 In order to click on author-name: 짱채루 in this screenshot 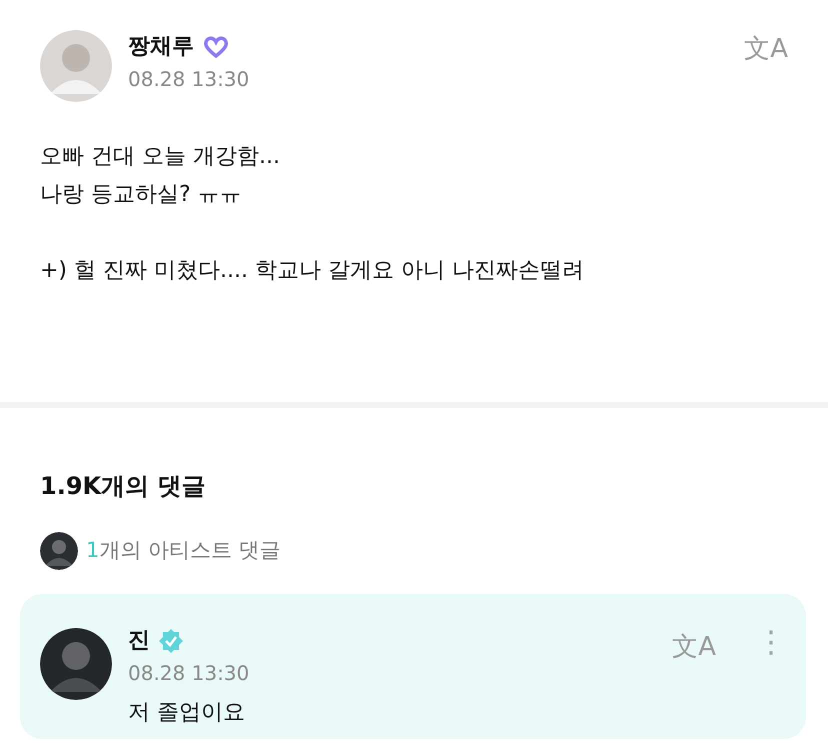, I will do `click(161, 47)`.